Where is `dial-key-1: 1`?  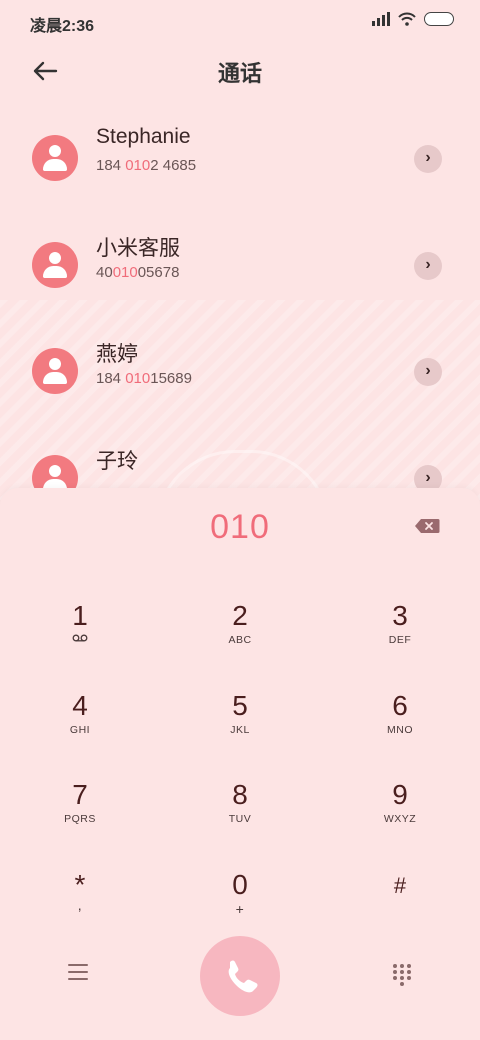 dial-key-1: 1 is located at coordinates (80, 640).